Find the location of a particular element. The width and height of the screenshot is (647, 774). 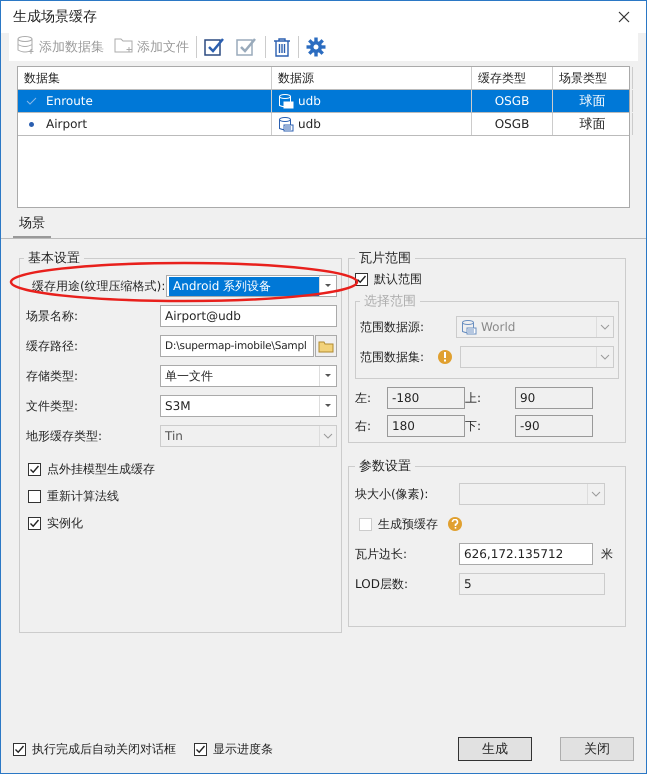

column-header: 数据集 is located at coordinates (145, 78).